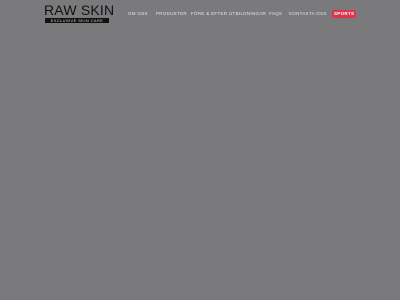 This screenshot has width=400, height=300. Describe the element at coordinates (344, 14) in the screenshot. I see `nav-item-sports: SPORTS` at that location.